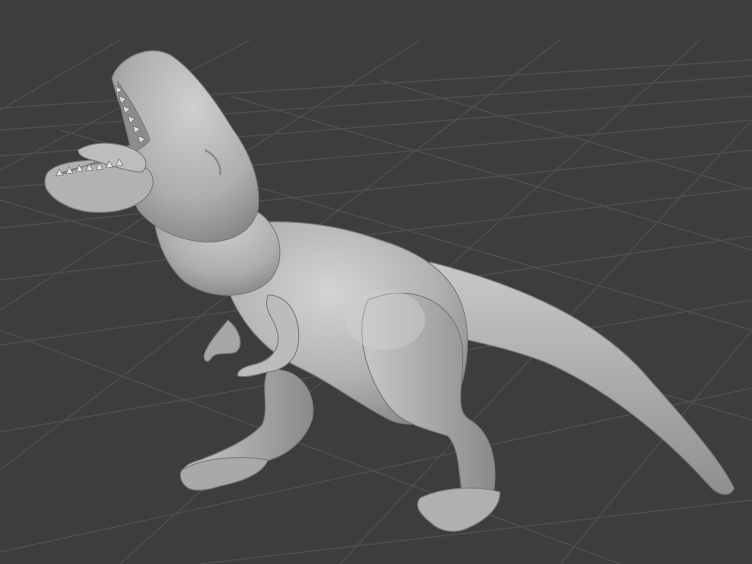  I want to click on model-near-foot, so click(459, 509).